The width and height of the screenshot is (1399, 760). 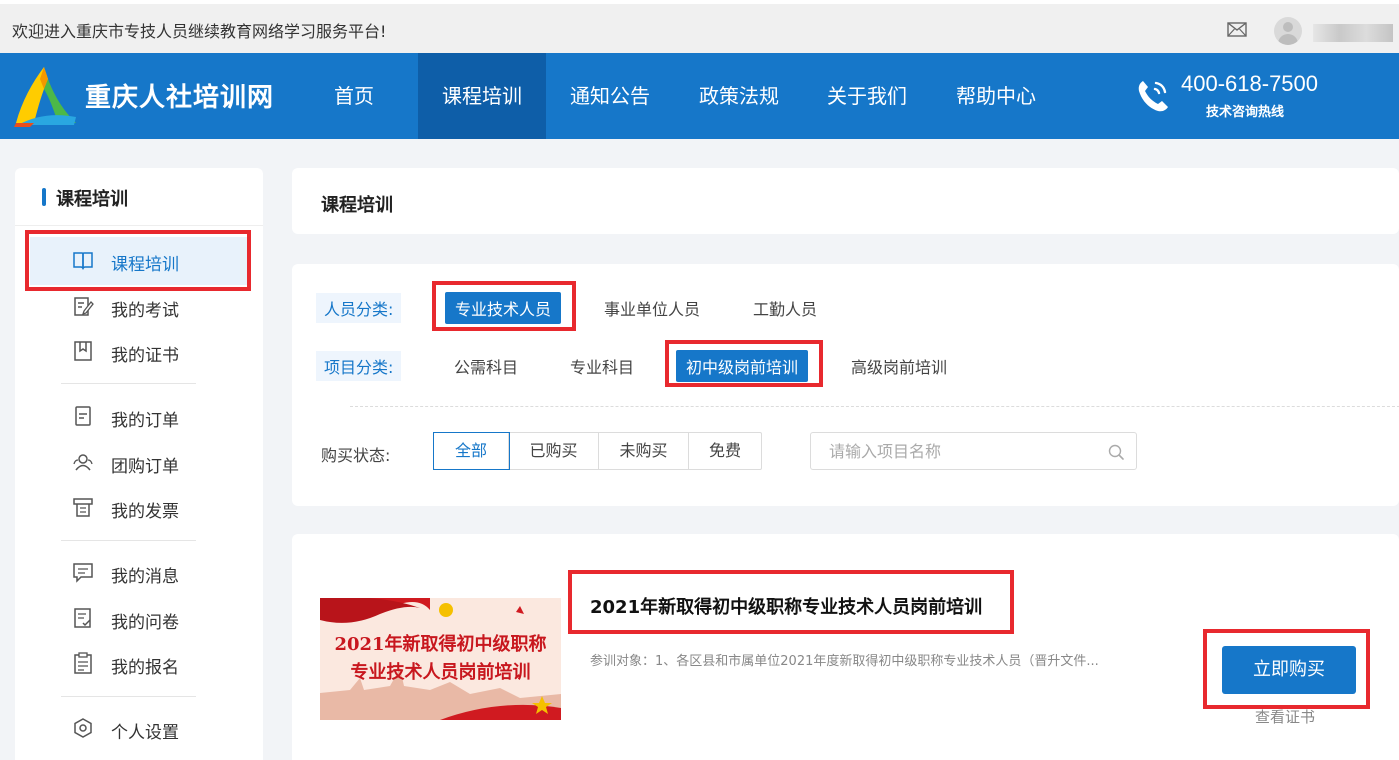 I want to click on registration-icon, so click(x=83, y=663).